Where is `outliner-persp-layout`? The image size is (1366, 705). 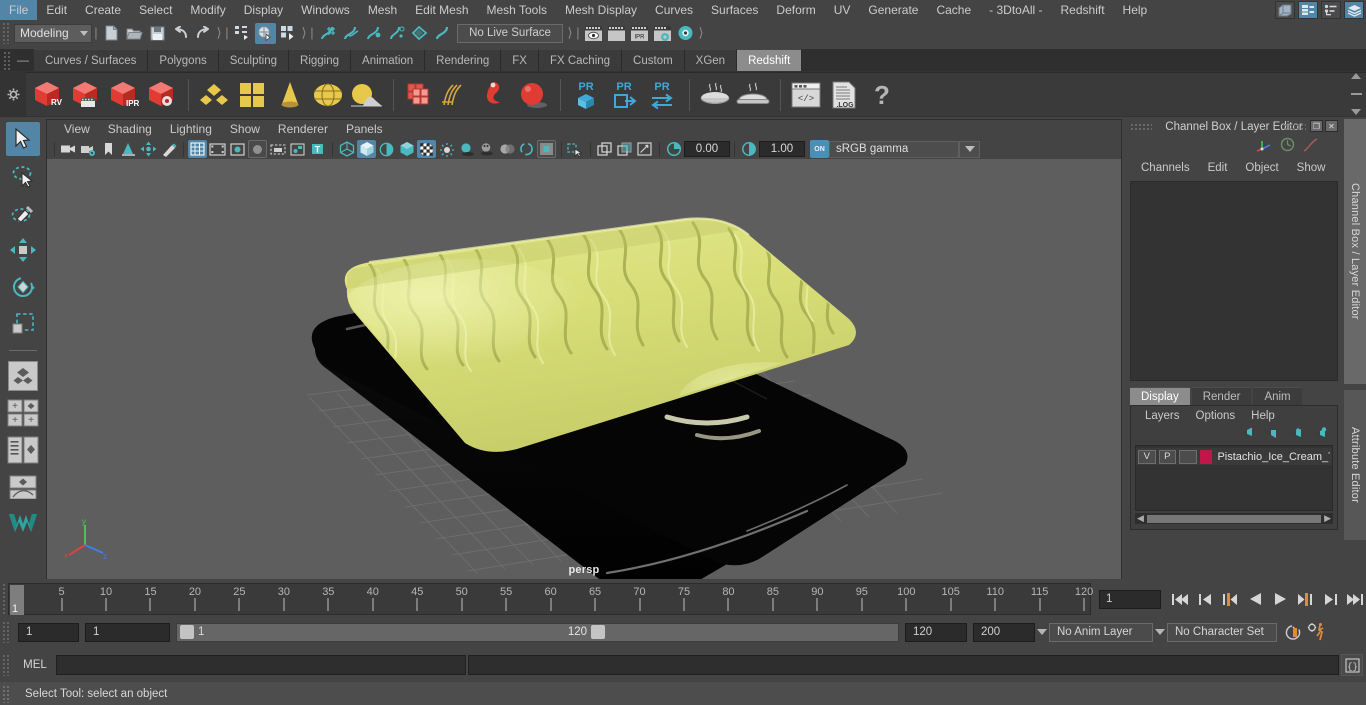 outliner-persp-layout is located at coordinates (23, 450).